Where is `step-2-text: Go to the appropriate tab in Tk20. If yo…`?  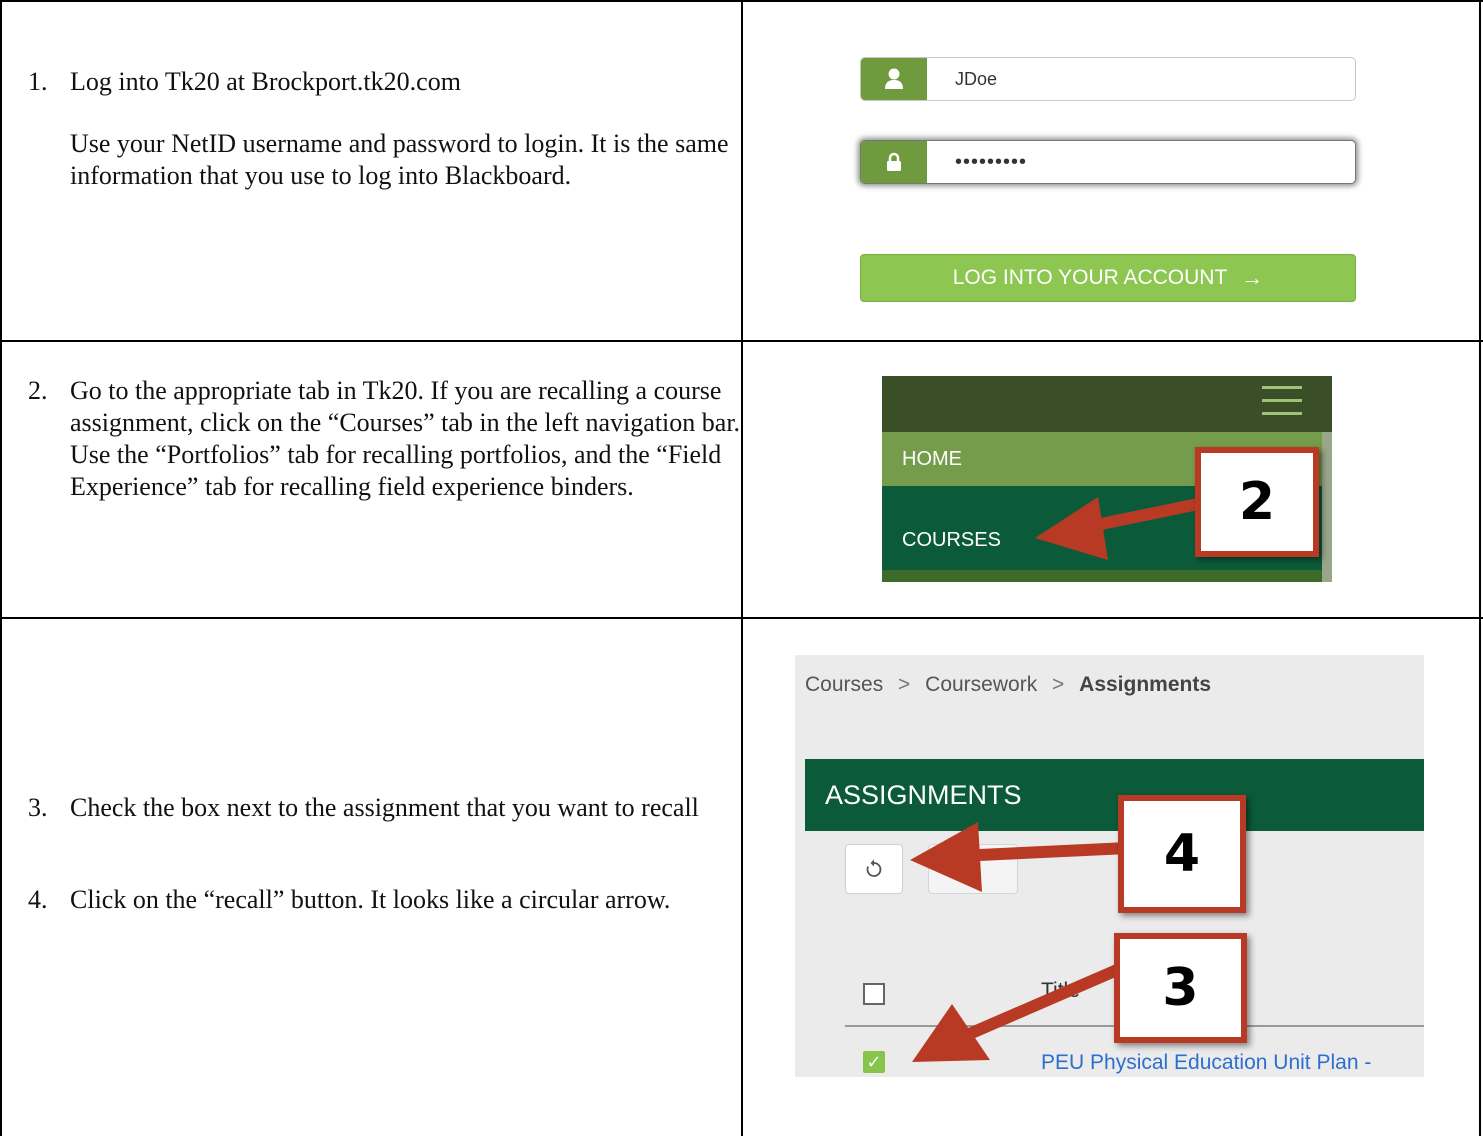
step-2-text: Go to the appropriate tab in Tk20. If yo… is located at coordinates (405, 438).